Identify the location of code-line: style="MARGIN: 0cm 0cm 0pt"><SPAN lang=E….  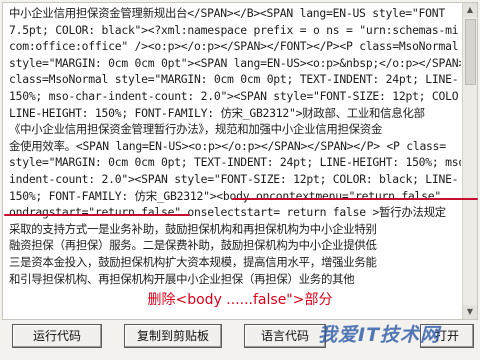
(235, 62).